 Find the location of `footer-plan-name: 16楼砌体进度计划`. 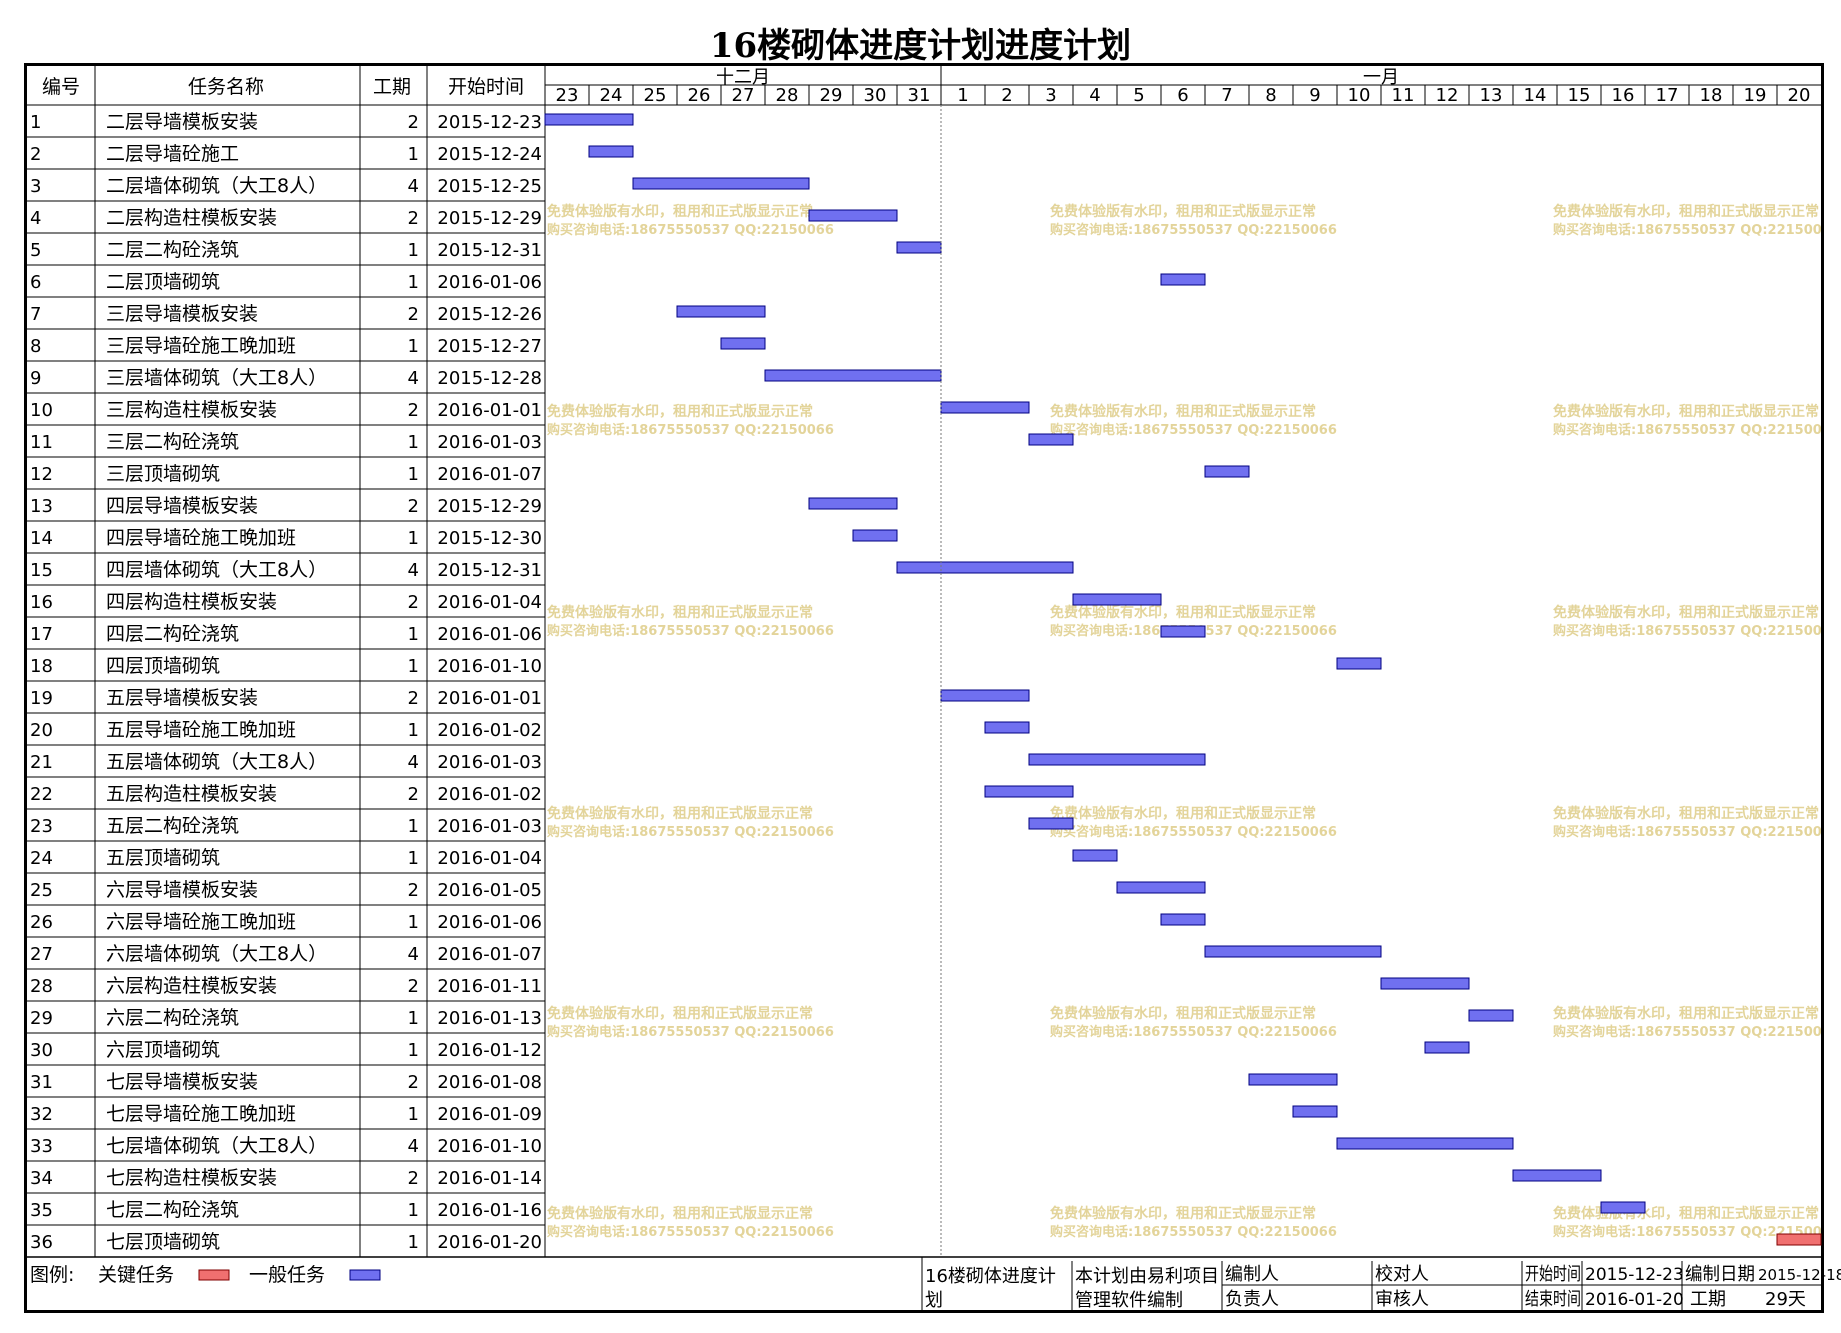

footer-plan-name: 16楼砌体进度计划 is located at coordinates (990, 1288).